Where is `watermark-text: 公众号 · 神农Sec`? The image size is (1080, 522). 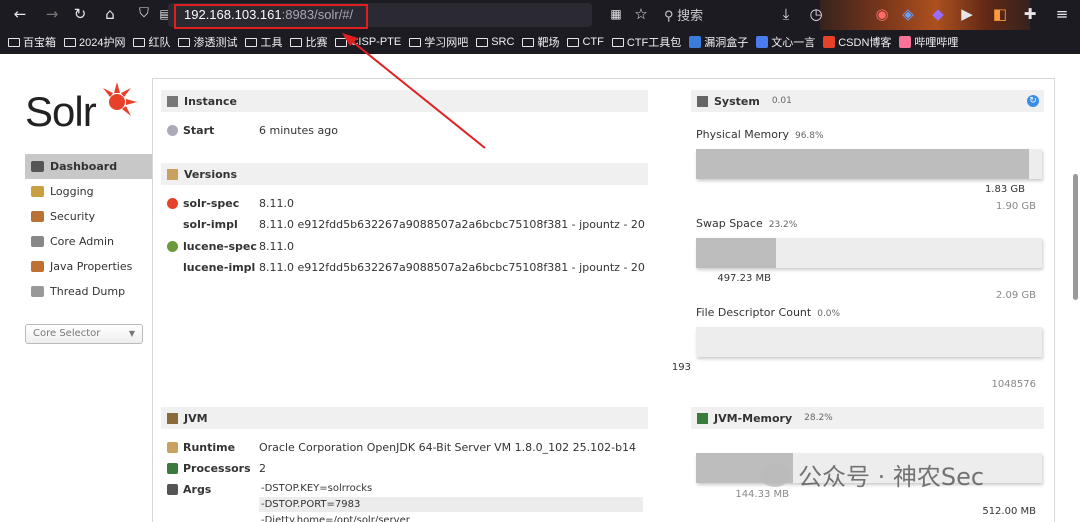 watermark-text: 公众号 · 神农Sec is located at coordinates (891, 477).